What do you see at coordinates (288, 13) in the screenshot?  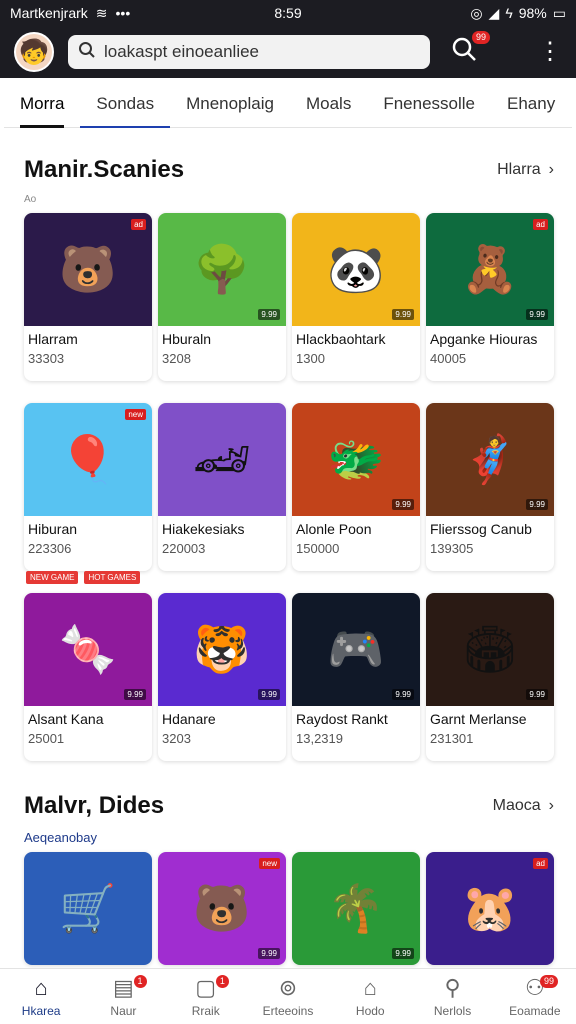 I see `status-bar: Martkenjrark ≋ ••• 8:59 ◎ ◢ ϟ 98% ▭` at bounding box center [288, 13].